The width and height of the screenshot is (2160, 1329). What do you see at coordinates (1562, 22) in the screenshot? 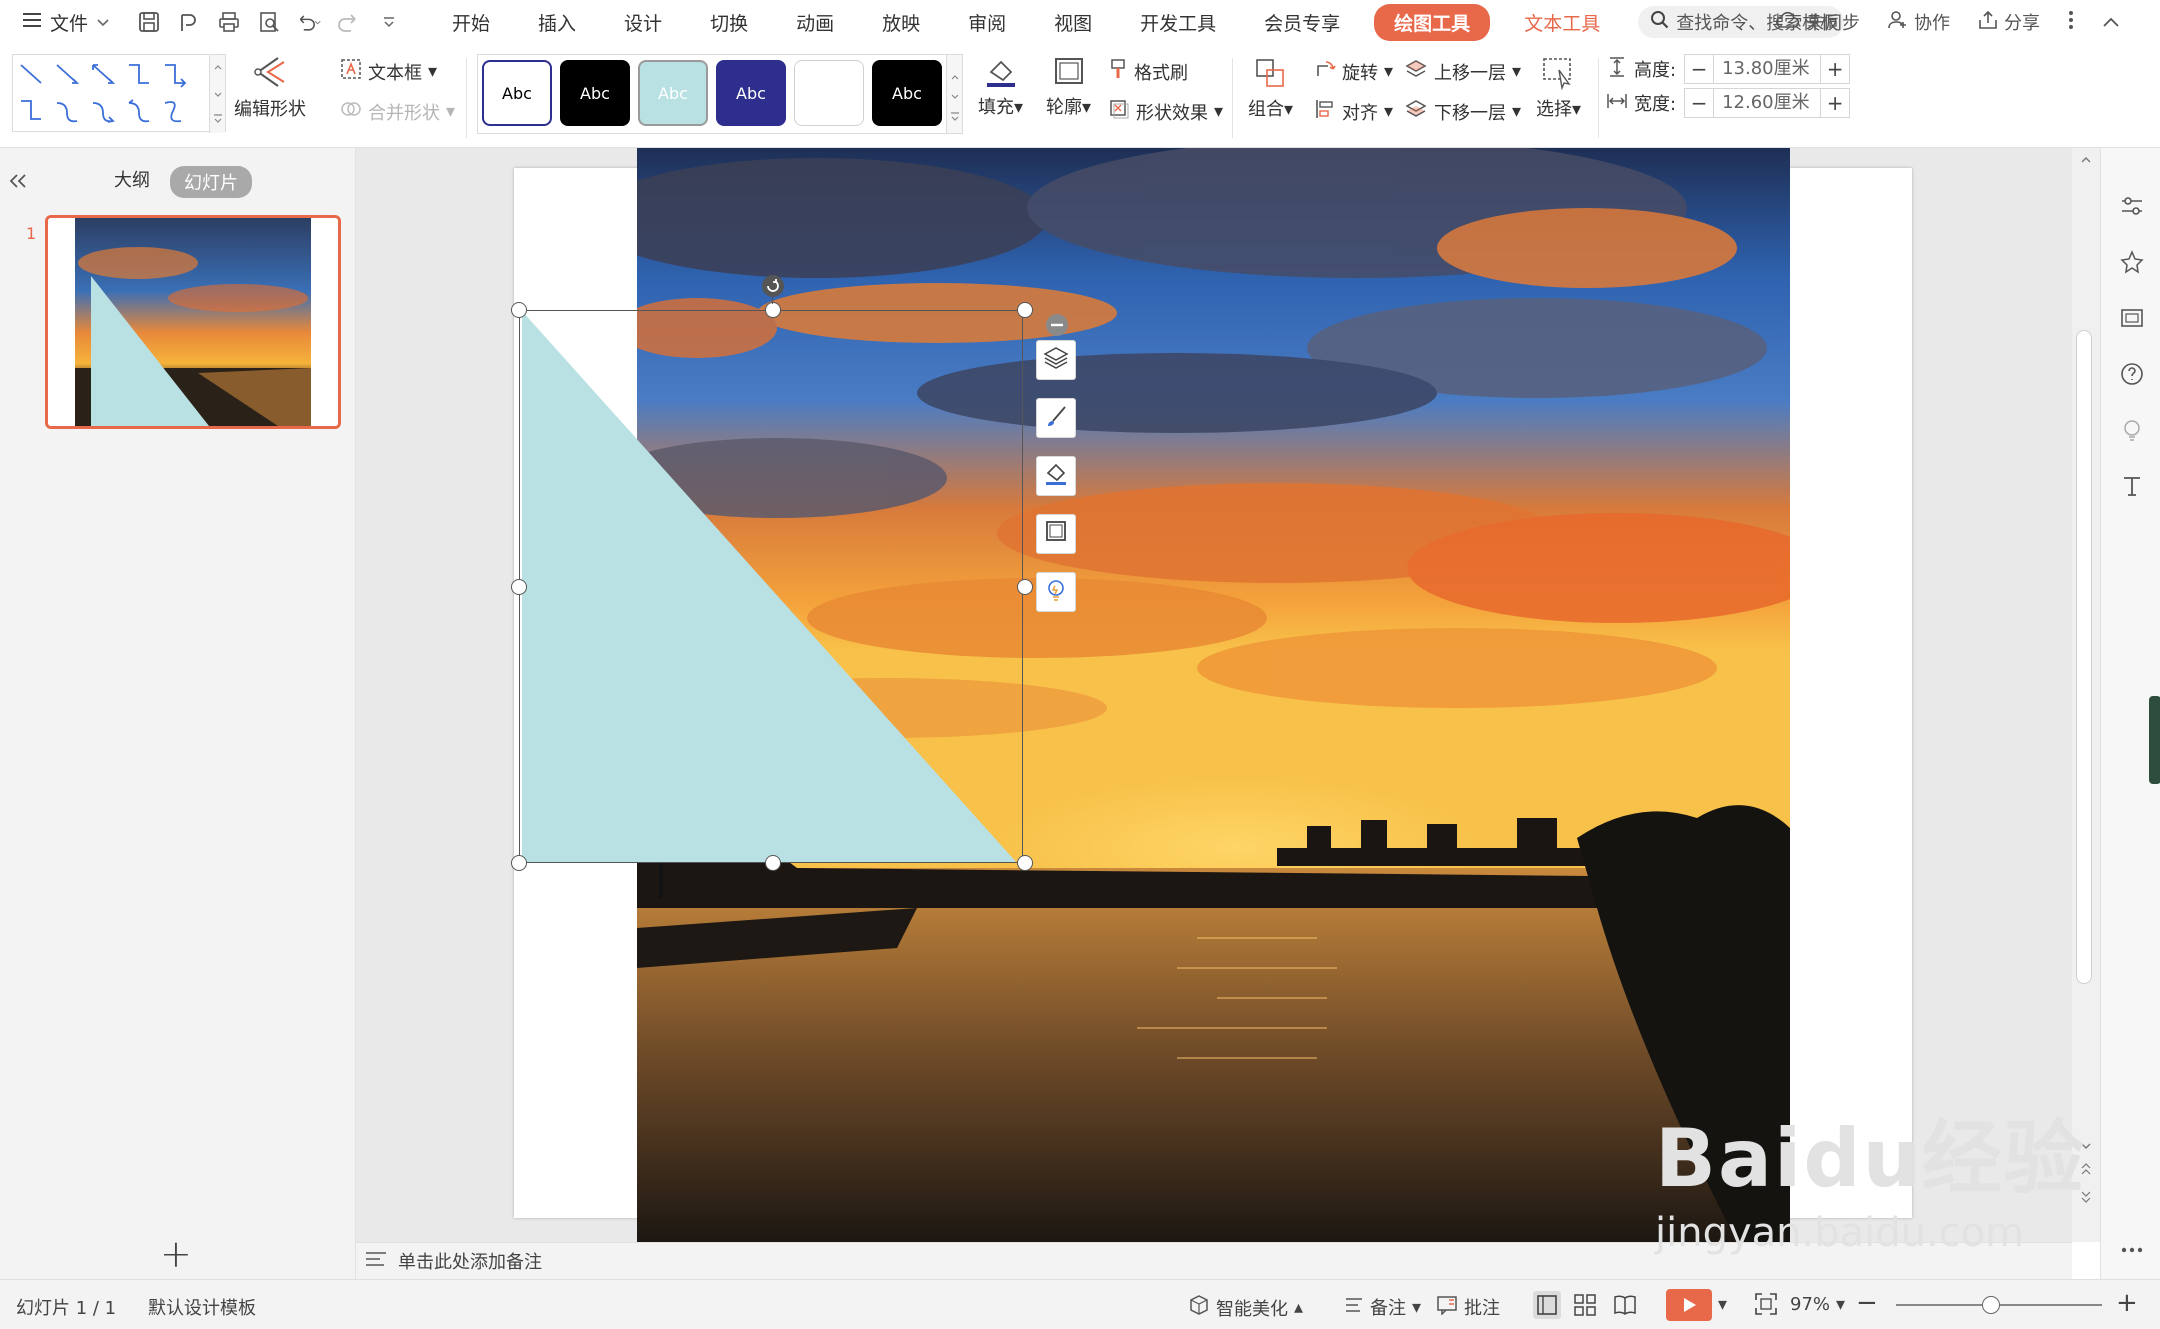
I see `tab-text-tools: 文本工具` at bounding box center [1562, 22].